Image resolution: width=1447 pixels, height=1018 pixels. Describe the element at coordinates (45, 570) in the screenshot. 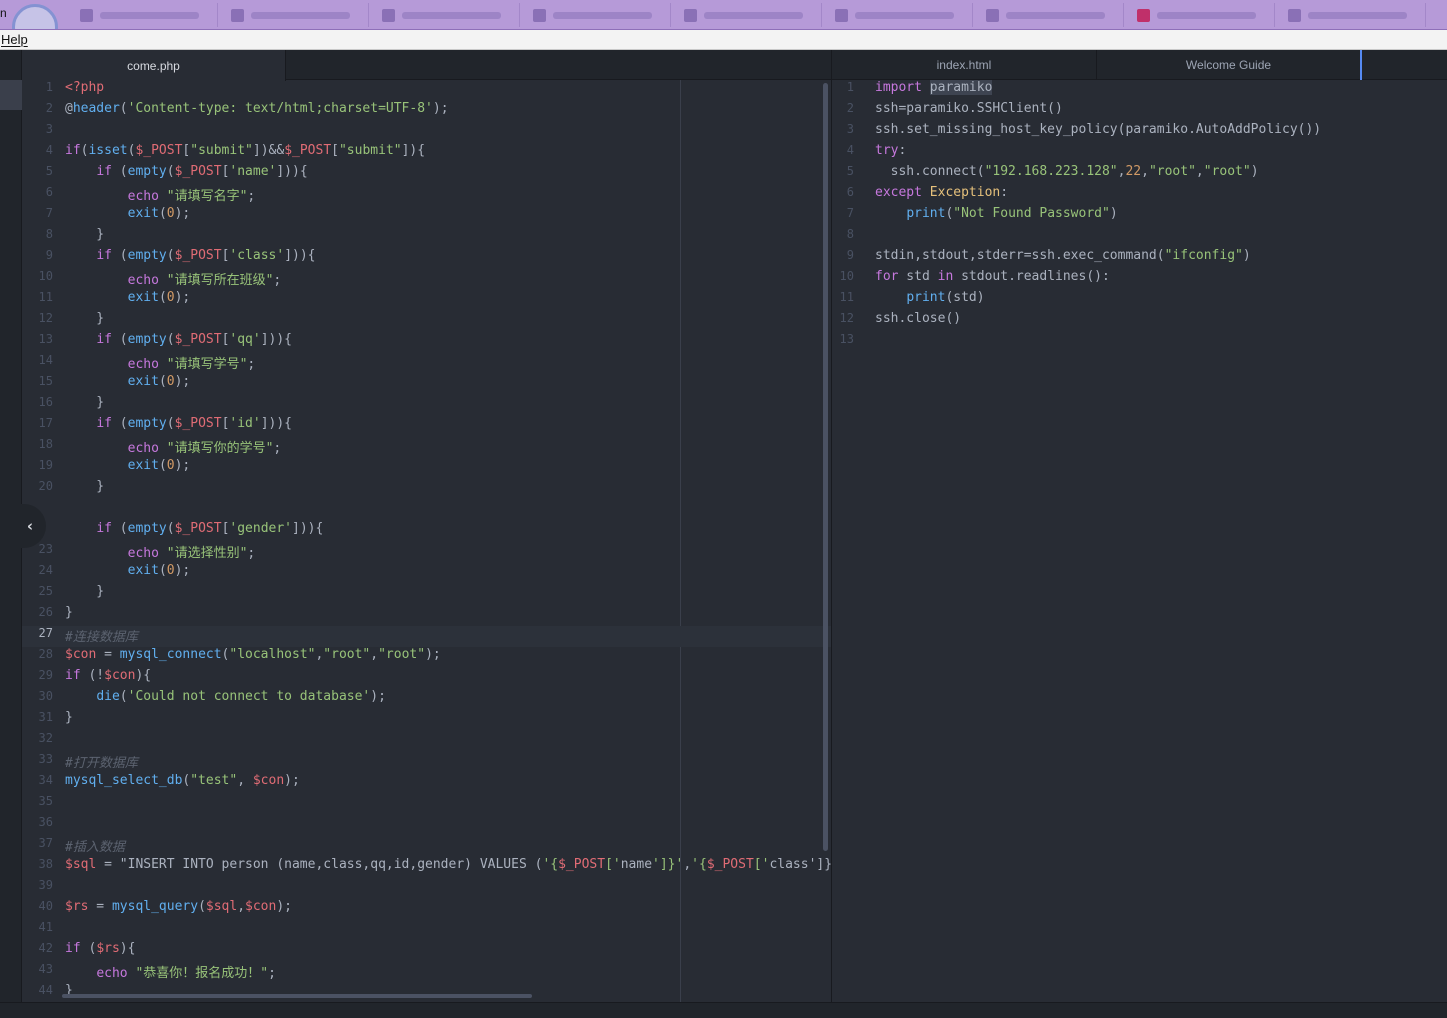

I see `line-number: 24` at that location.